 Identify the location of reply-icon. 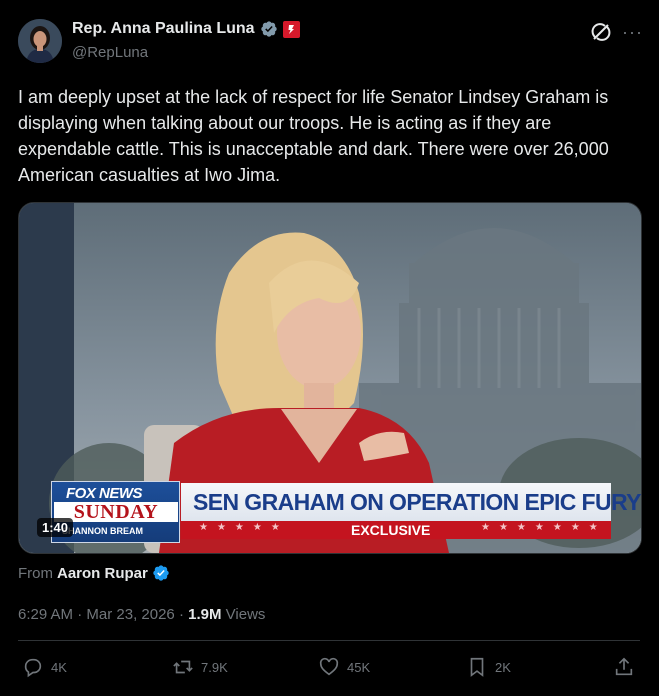
(33, 668).